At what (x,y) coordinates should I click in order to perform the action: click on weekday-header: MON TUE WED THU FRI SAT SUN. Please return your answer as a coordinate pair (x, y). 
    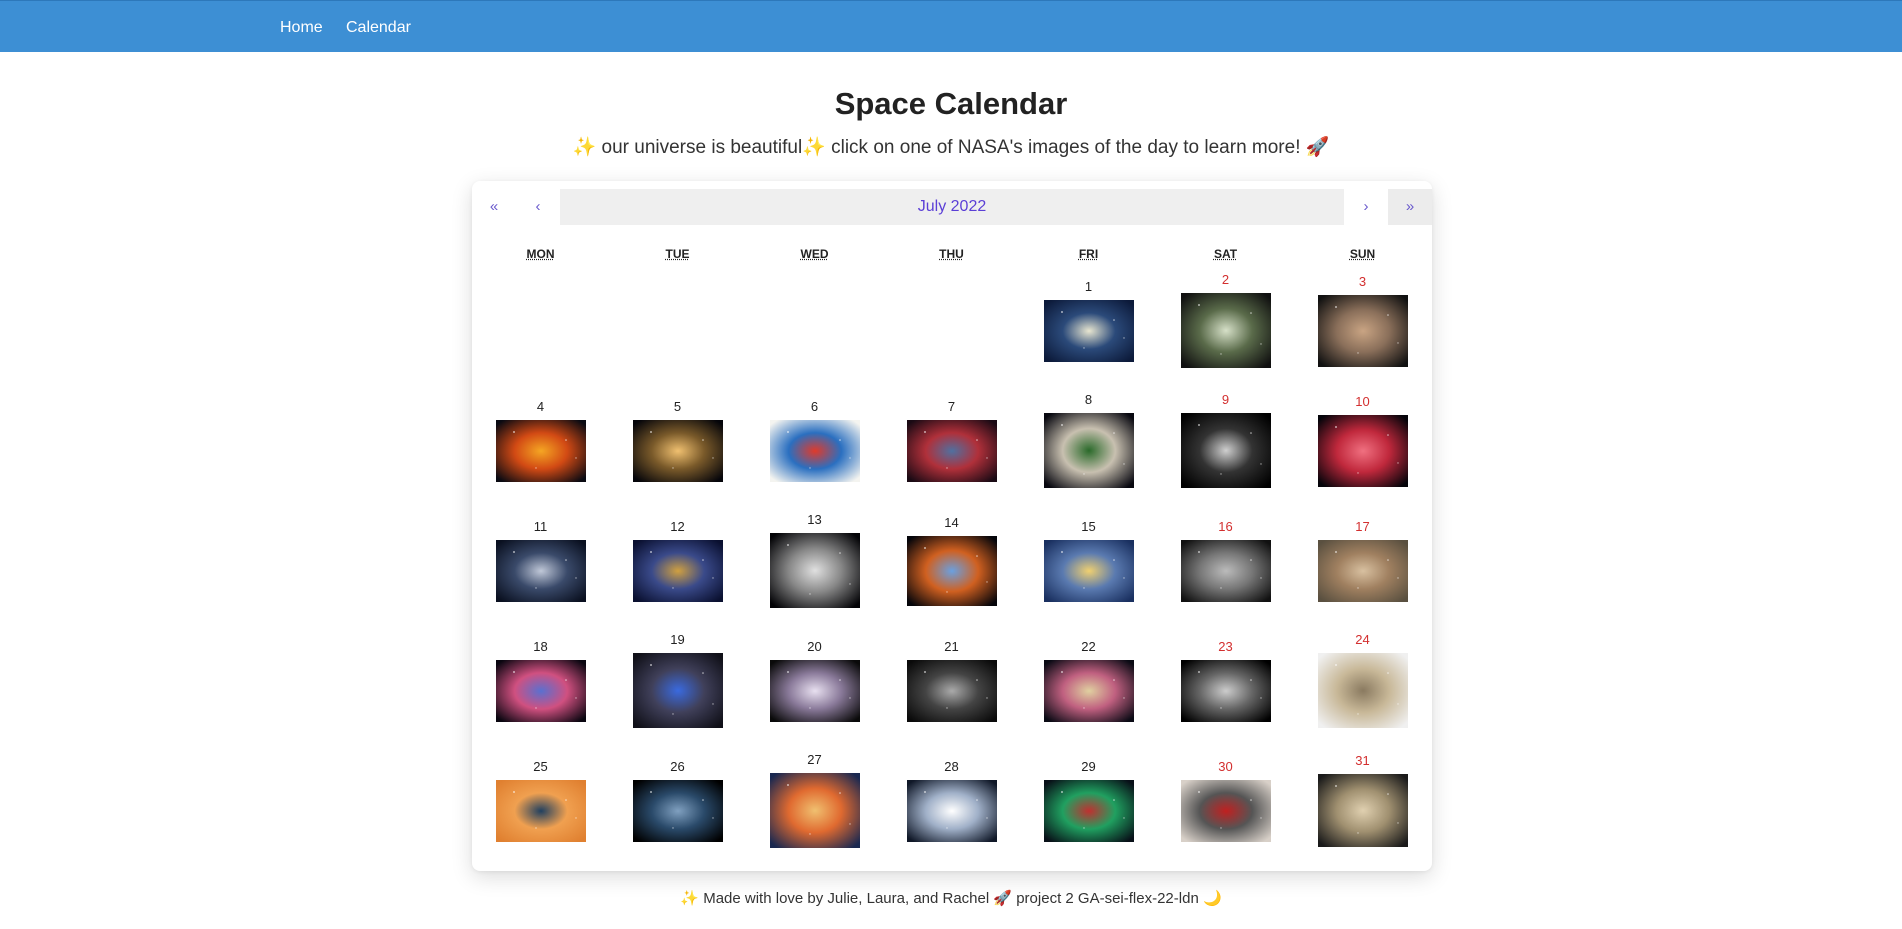
    Looking at the image, I should click on (952, 256).